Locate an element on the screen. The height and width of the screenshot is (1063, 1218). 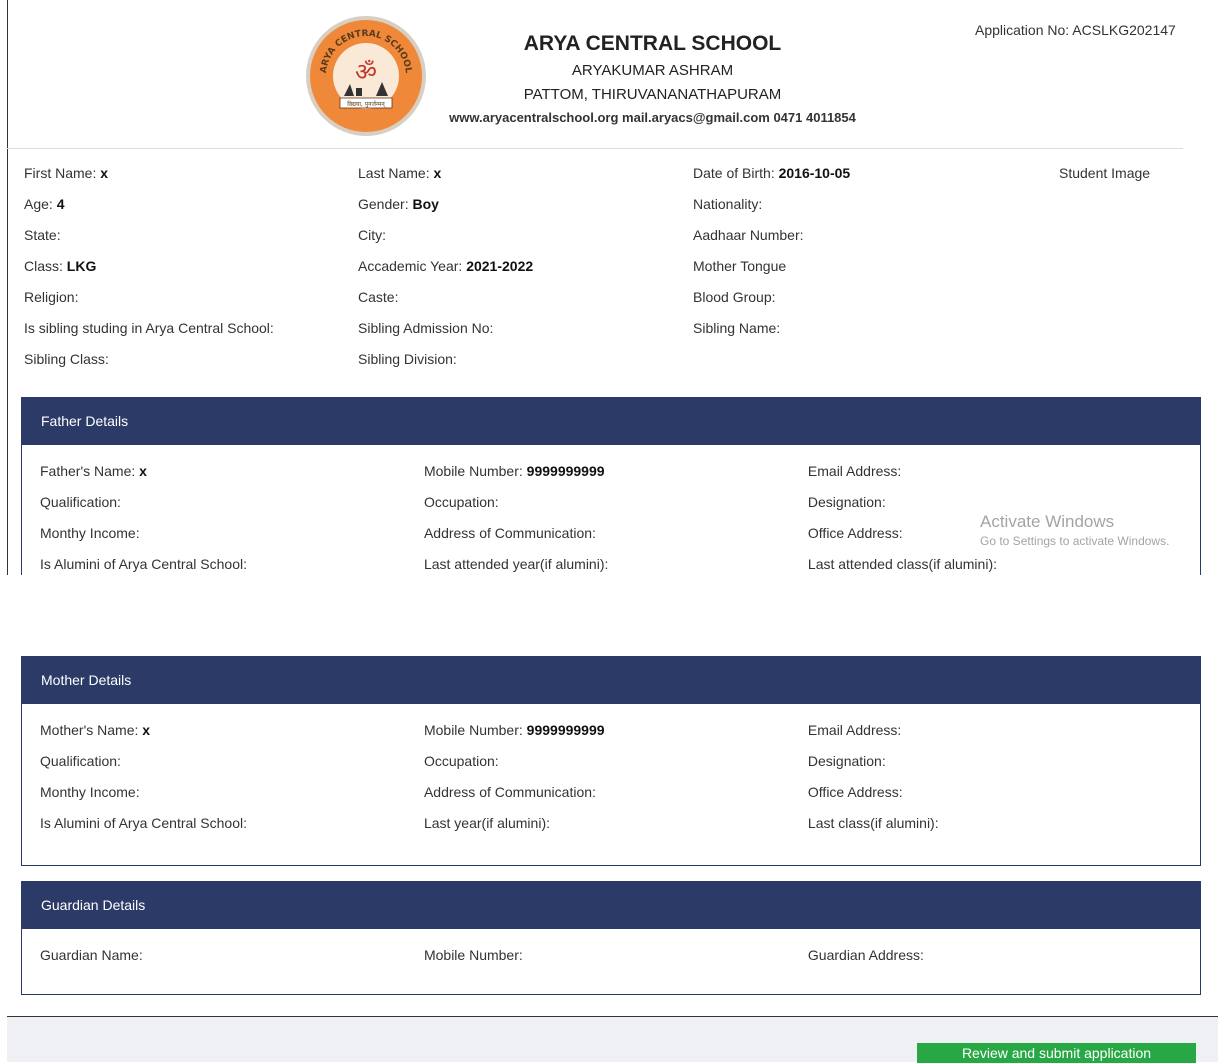
field-mother-tongue: Mother Tongue is located at coordinates (740, 266).